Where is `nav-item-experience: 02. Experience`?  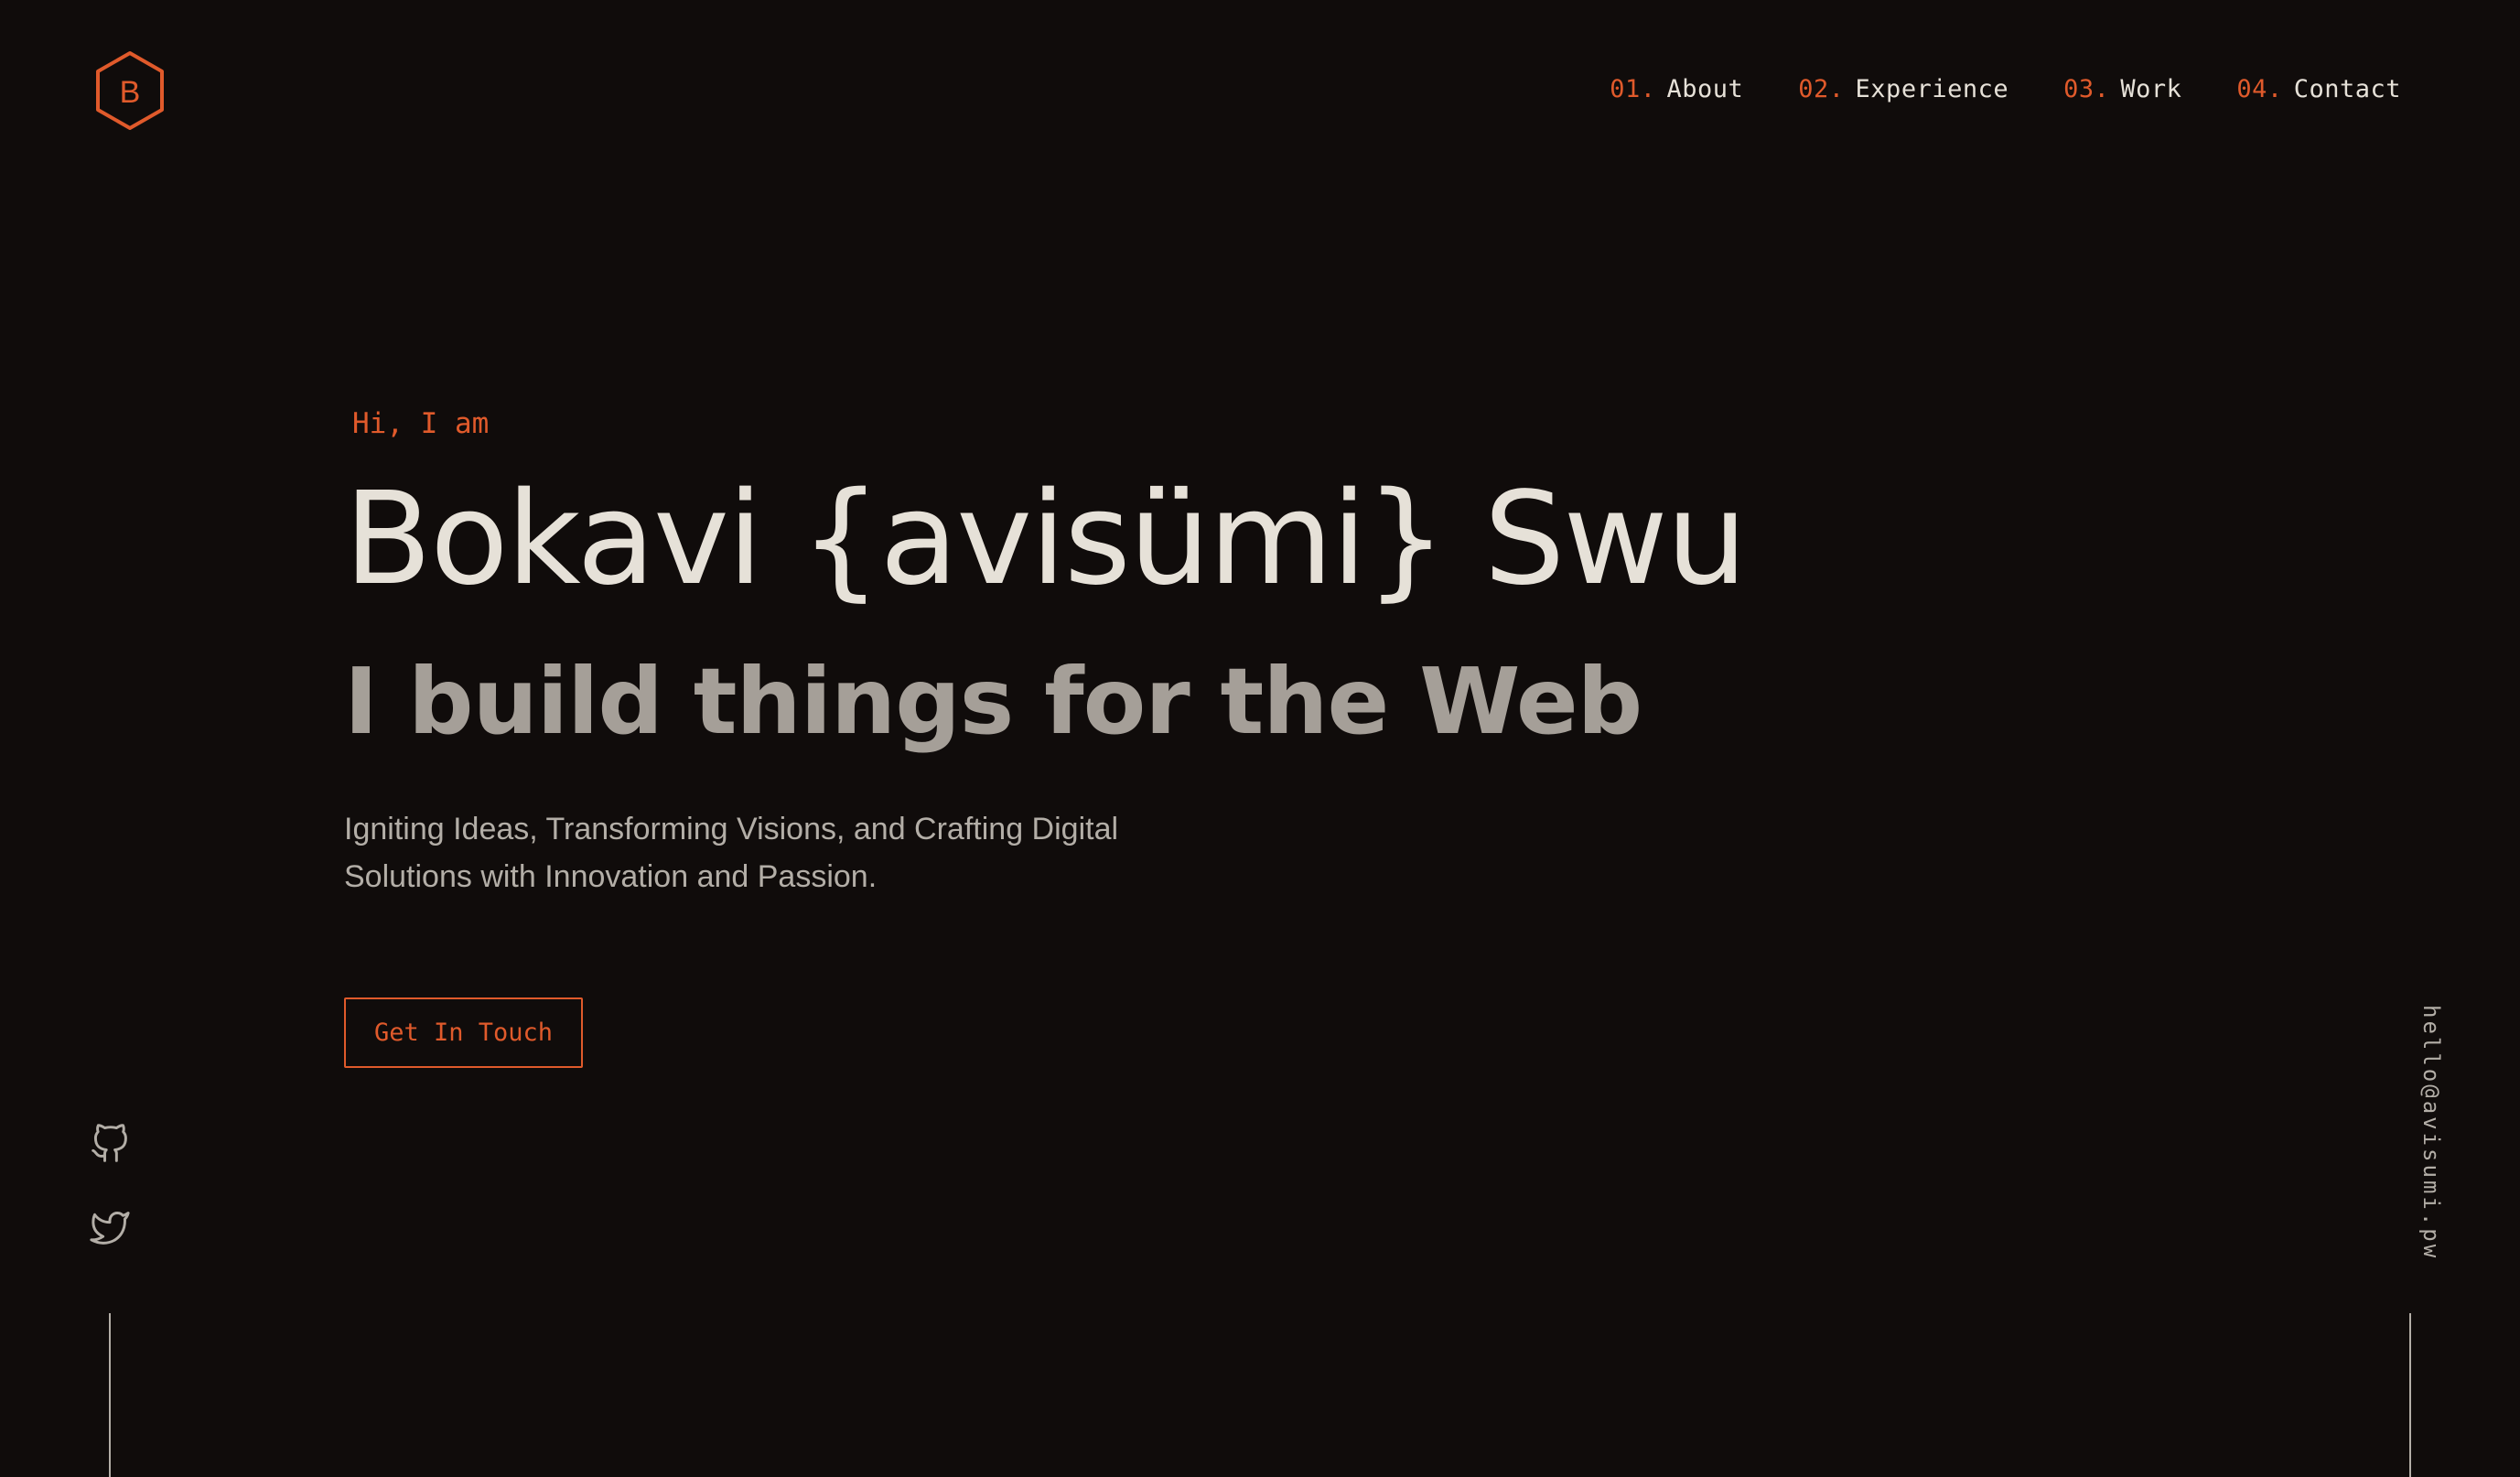
nav-item-experience: 02. Experience is located at coordinates (1903, 89).